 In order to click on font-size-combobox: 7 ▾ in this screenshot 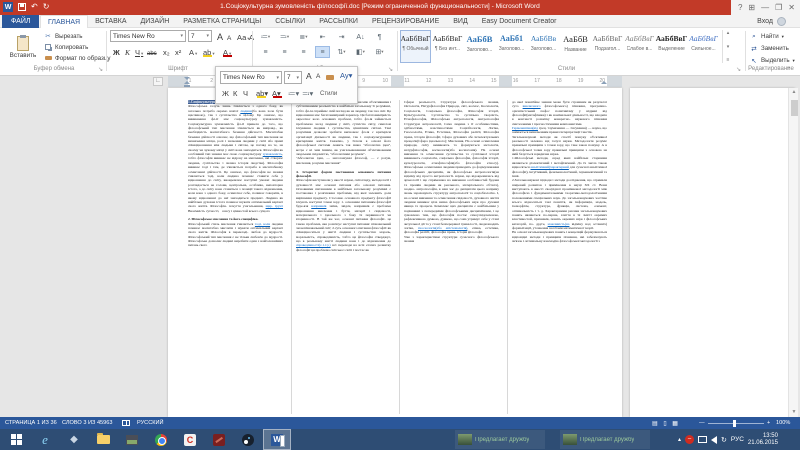, I will do `click(200, 36)`.